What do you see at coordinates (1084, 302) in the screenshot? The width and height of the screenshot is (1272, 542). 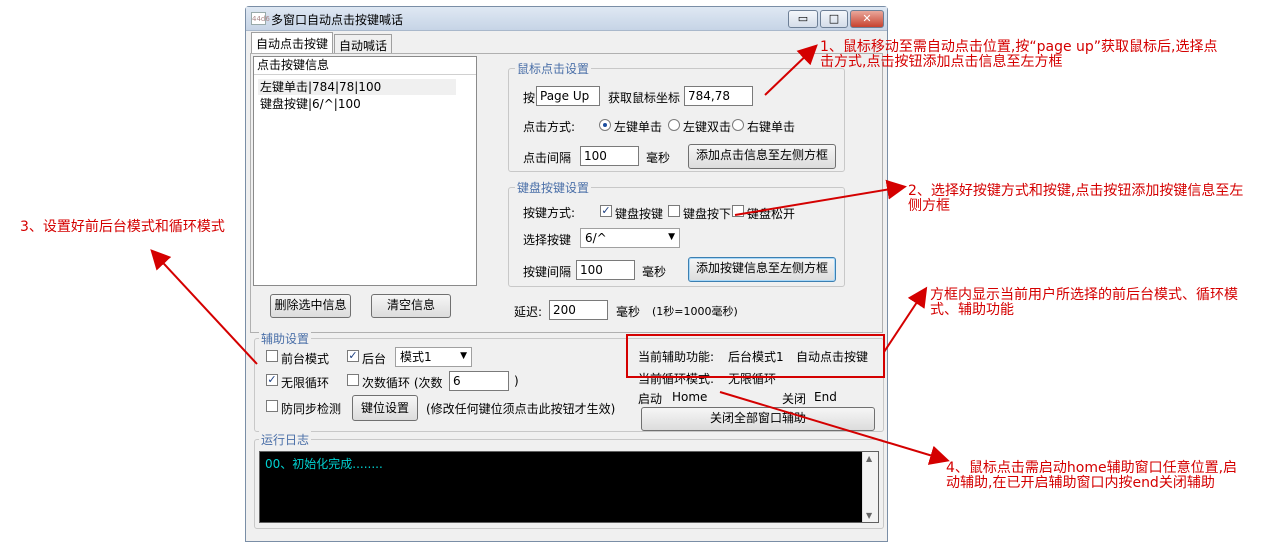 I see `annotation-box: 方框内显示当前用户所选择的前后台模式、循环模式、辅助功能` at bounding box center [1084, 302].